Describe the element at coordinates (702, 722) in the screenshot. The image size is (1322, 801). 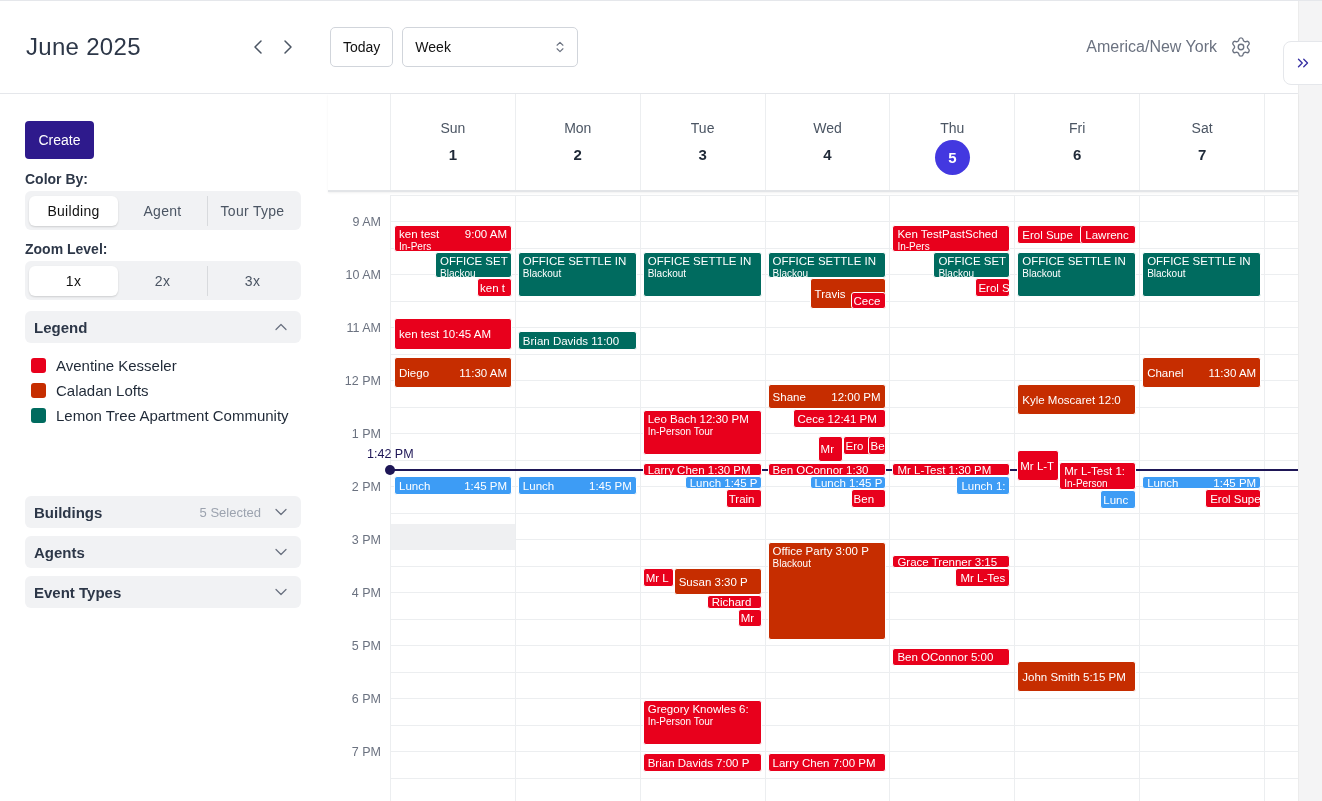
I see `calendar-event: Gregory Knowles 6: In-Person Tour` at that location.